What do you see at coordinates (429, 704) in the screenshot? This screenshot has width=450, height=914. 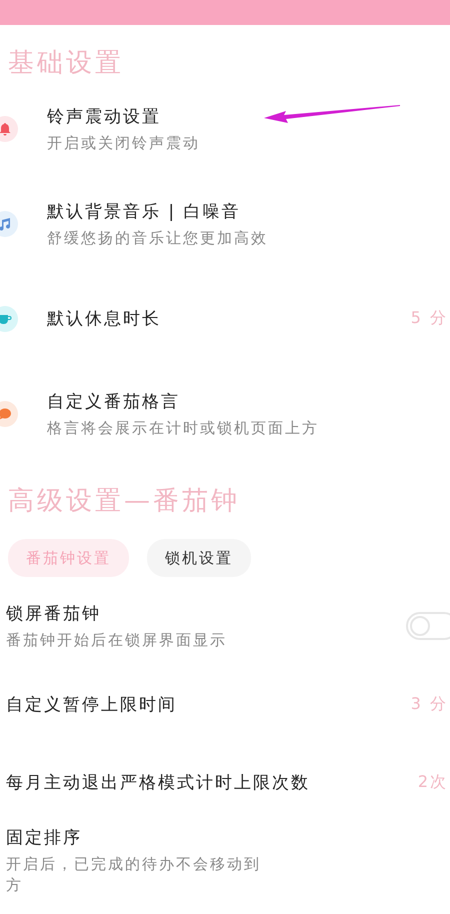 I see `setting-value: 3 分` at bounding box center [429, 704].